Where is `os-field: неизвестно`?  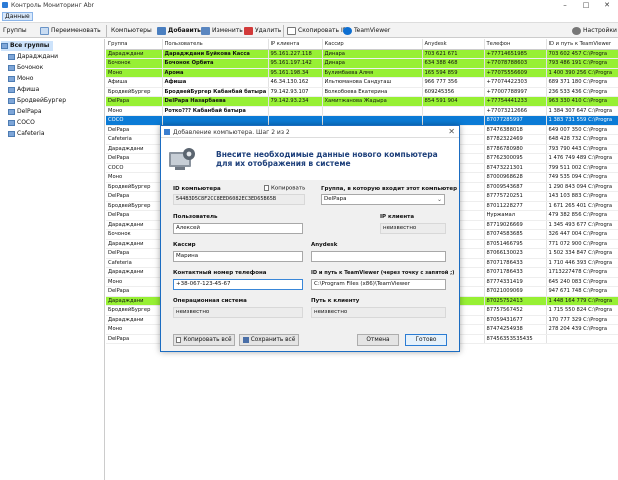 os-field: неизвестно is located at coordinates (238, 312).